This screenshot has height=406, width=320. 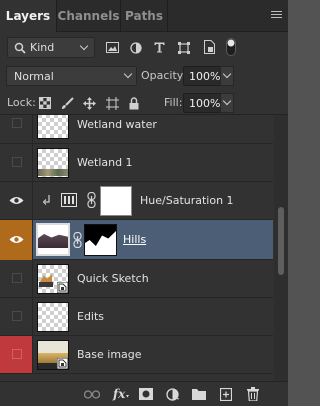 I want to click on lock-all-icon, so click(x=134, y=103).